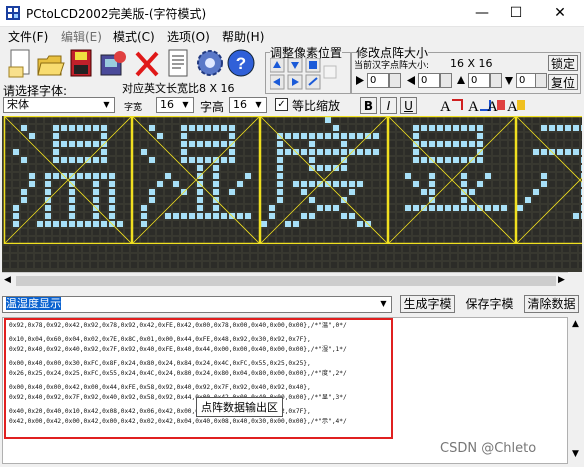 This screenshot has width=584, height=467. I want to click on bold-button: B, so click(368, 105).